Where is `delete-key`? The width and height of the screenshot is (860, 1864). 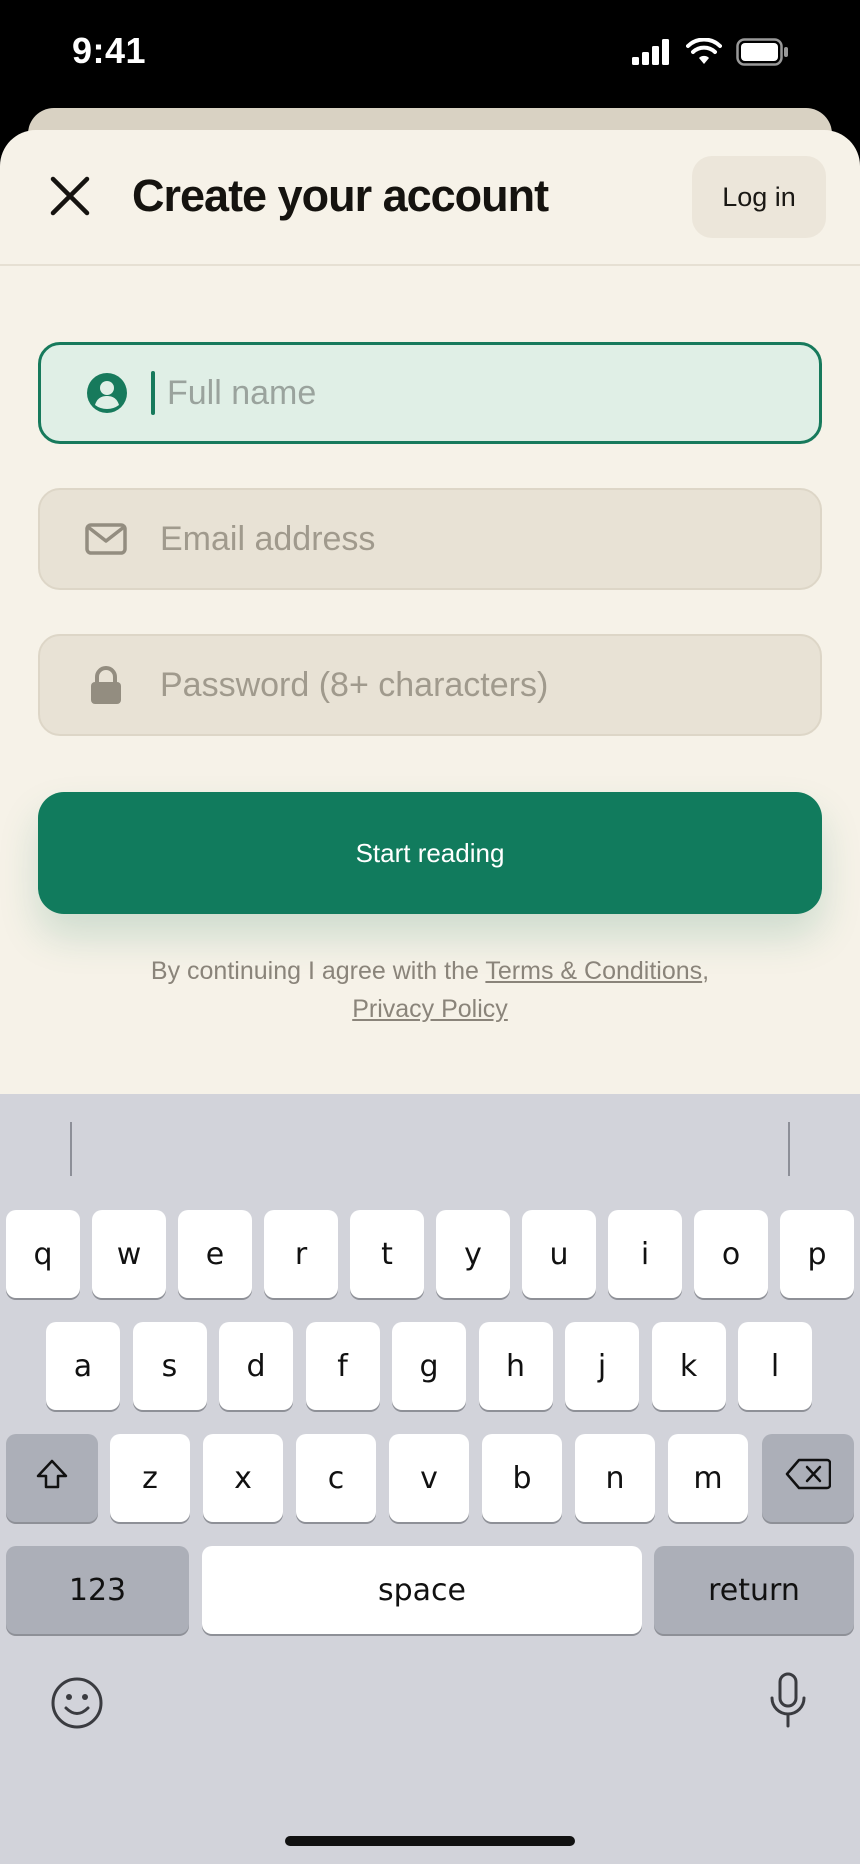 delete-key is located at coordinates (808, 1478).